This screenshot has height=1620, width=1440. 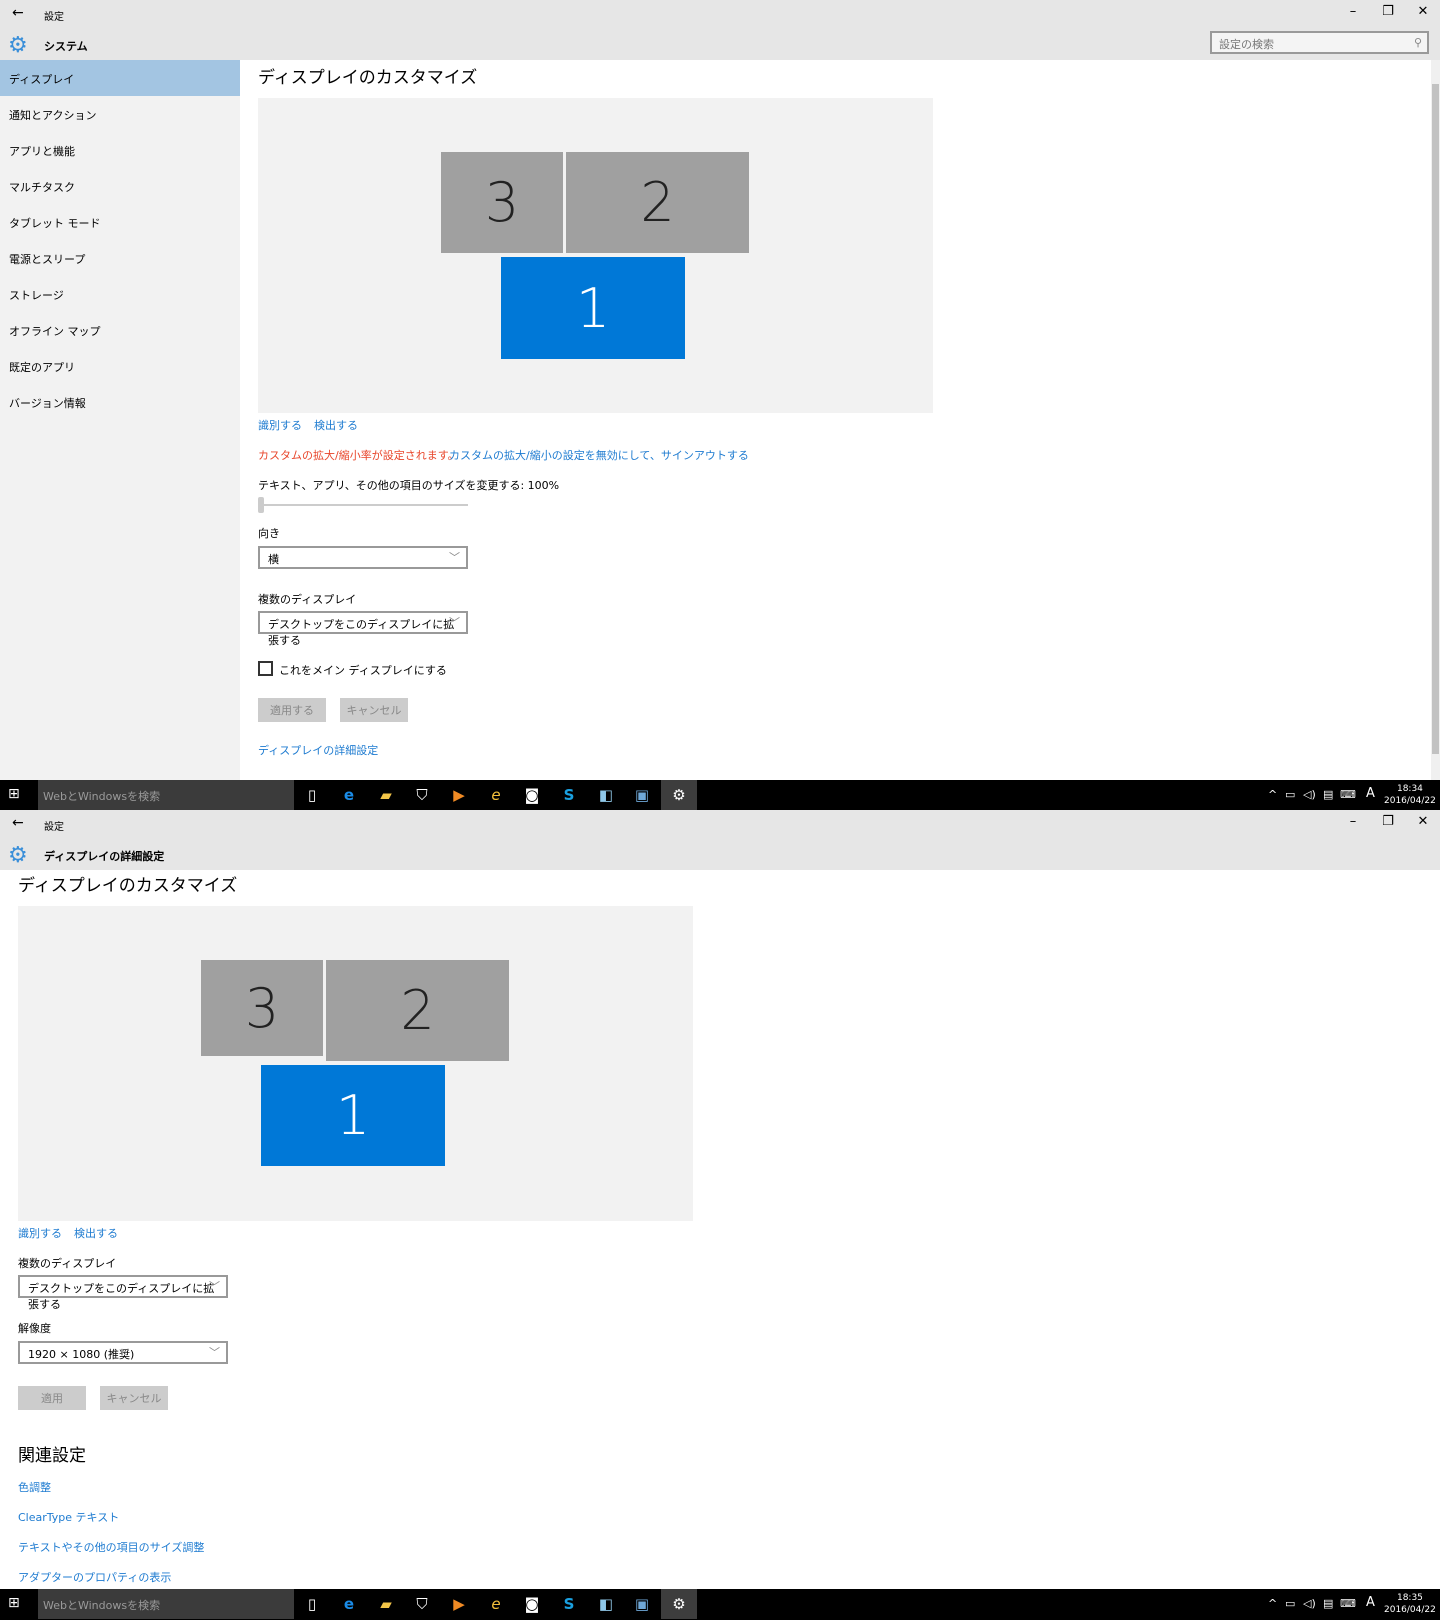 What do you see at coordinates (307, 599) in the screenshot?
I see `multi-display-label: 複数のディスプレイ` at bounding box center [307, 599].